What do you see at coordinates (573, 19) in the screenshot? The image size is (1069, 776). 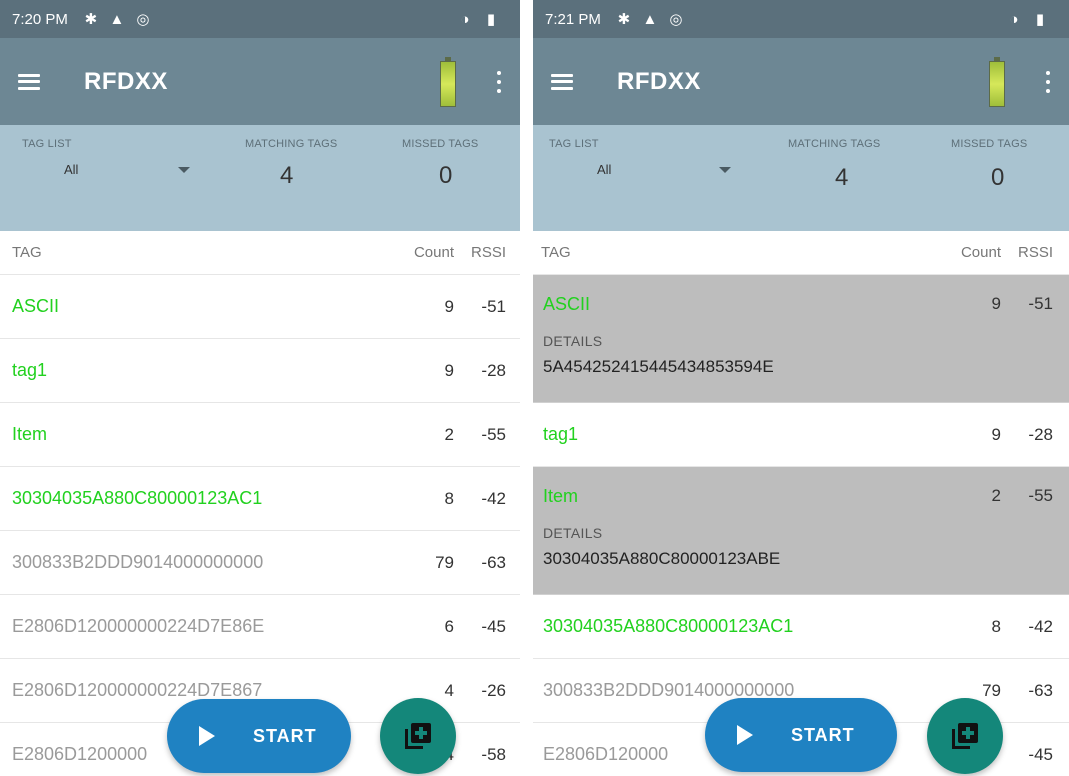 I see `status-time: 7:21 PM` at bounding box center [573, 19].